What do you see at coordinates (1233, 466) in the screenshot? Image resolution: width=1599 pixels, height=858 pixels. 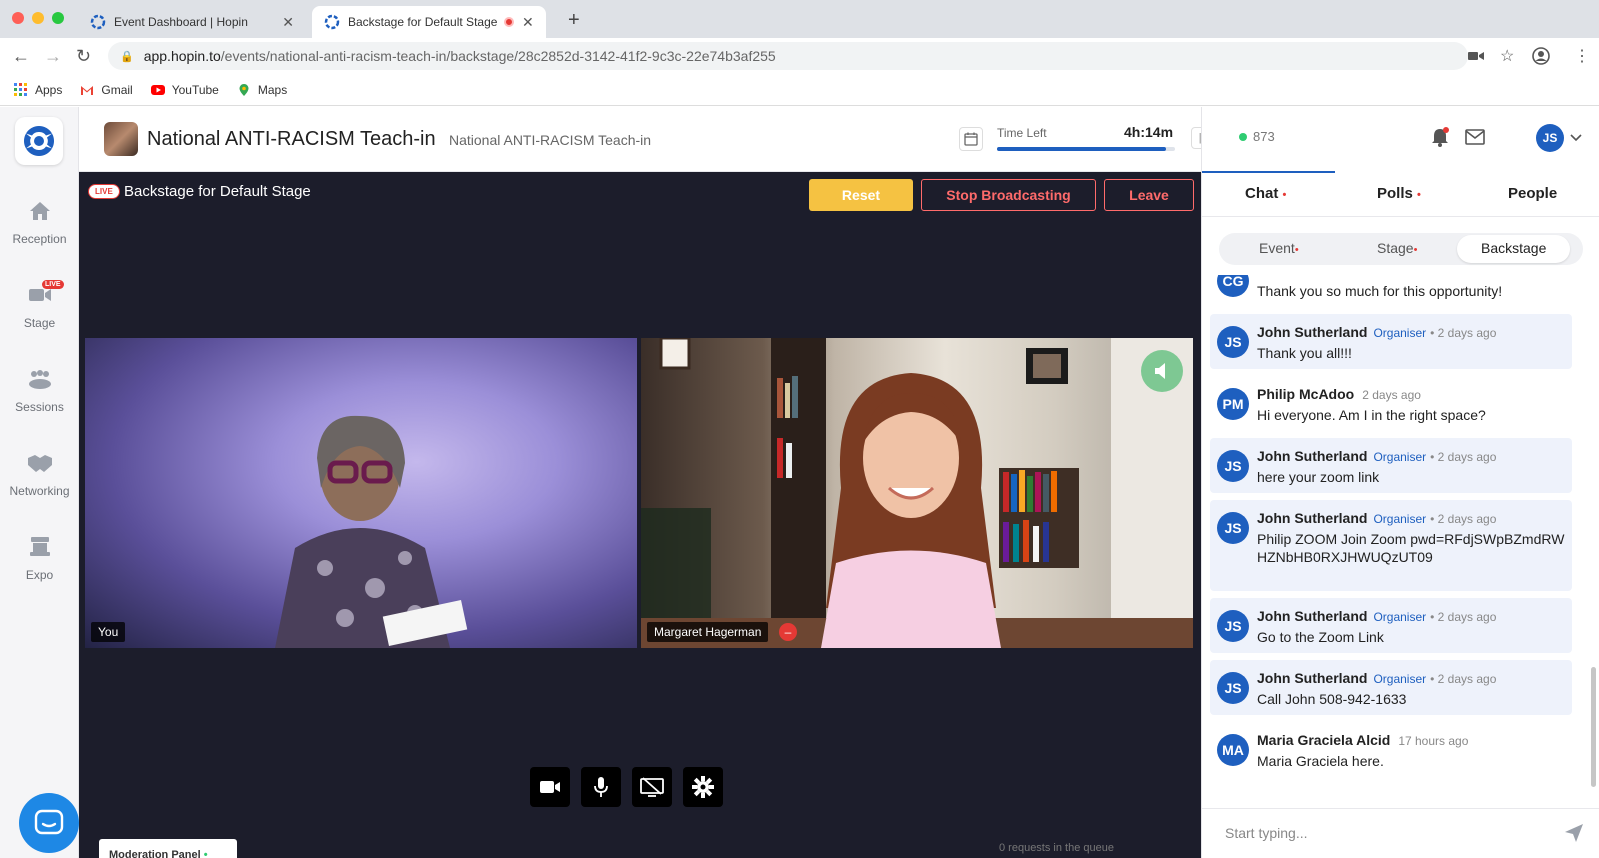 I see `avatar: JS` at bounding box center [1233, 466].